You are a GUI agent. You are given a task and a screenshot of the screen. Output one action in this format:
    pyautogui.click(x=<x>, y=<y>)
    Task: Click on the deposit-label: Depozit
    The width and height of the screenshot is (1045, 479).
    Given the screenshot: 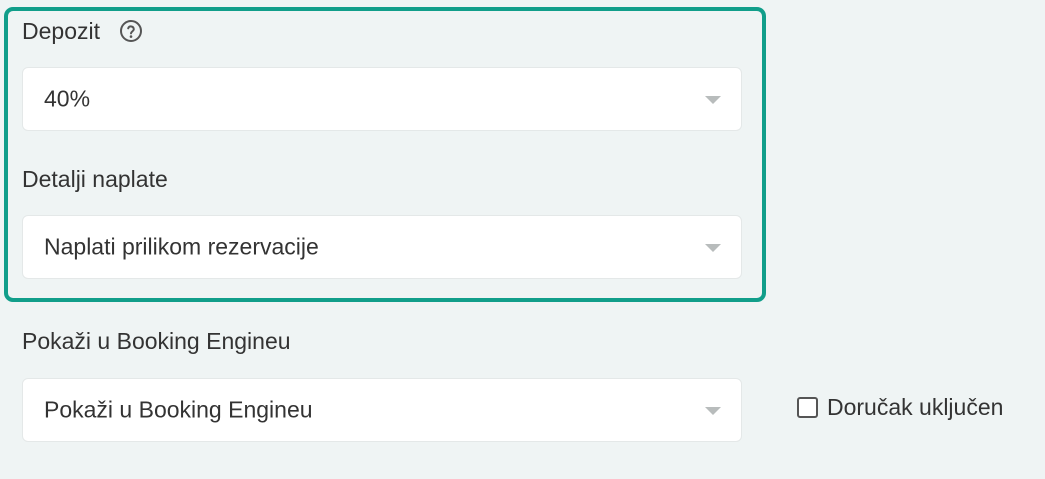 What is the action you would take?
    pyautogui.click(x=61, y=31)
    